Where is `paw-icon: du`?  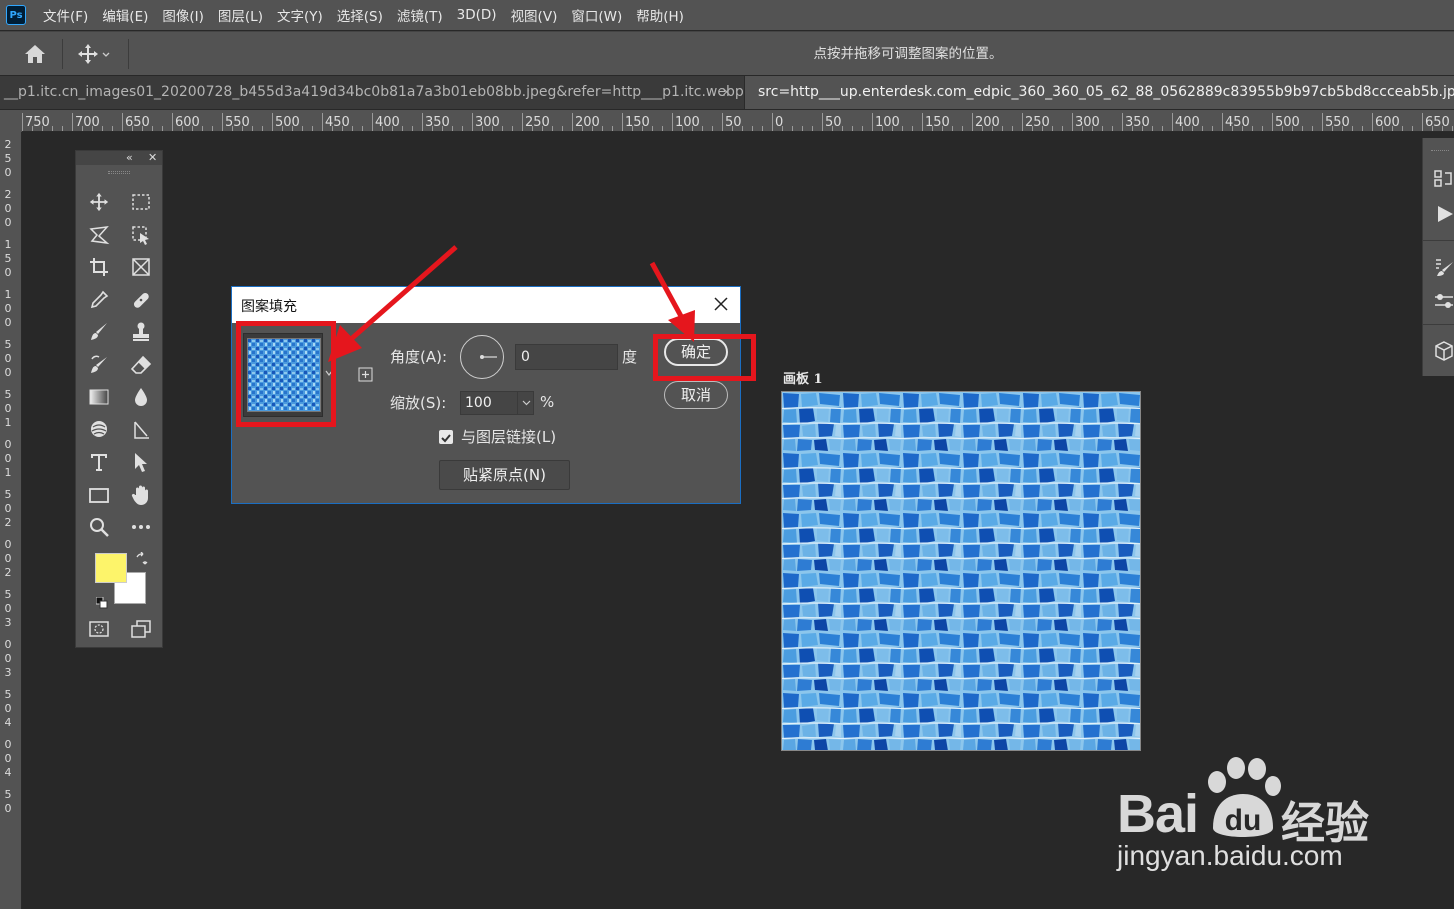 paw-icon: du is located at coordinates (1244, 797).